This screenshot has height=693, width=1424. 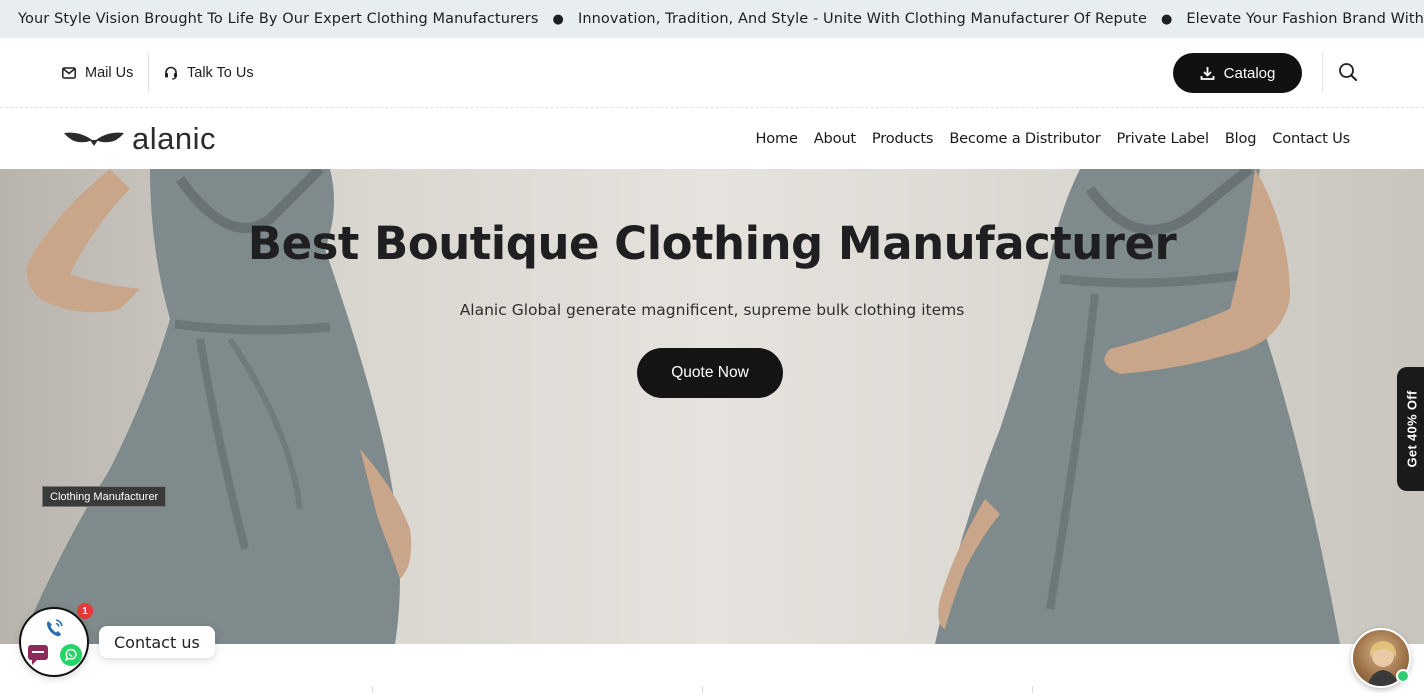 I want to click on search-button, so click(x=1348, y=74).